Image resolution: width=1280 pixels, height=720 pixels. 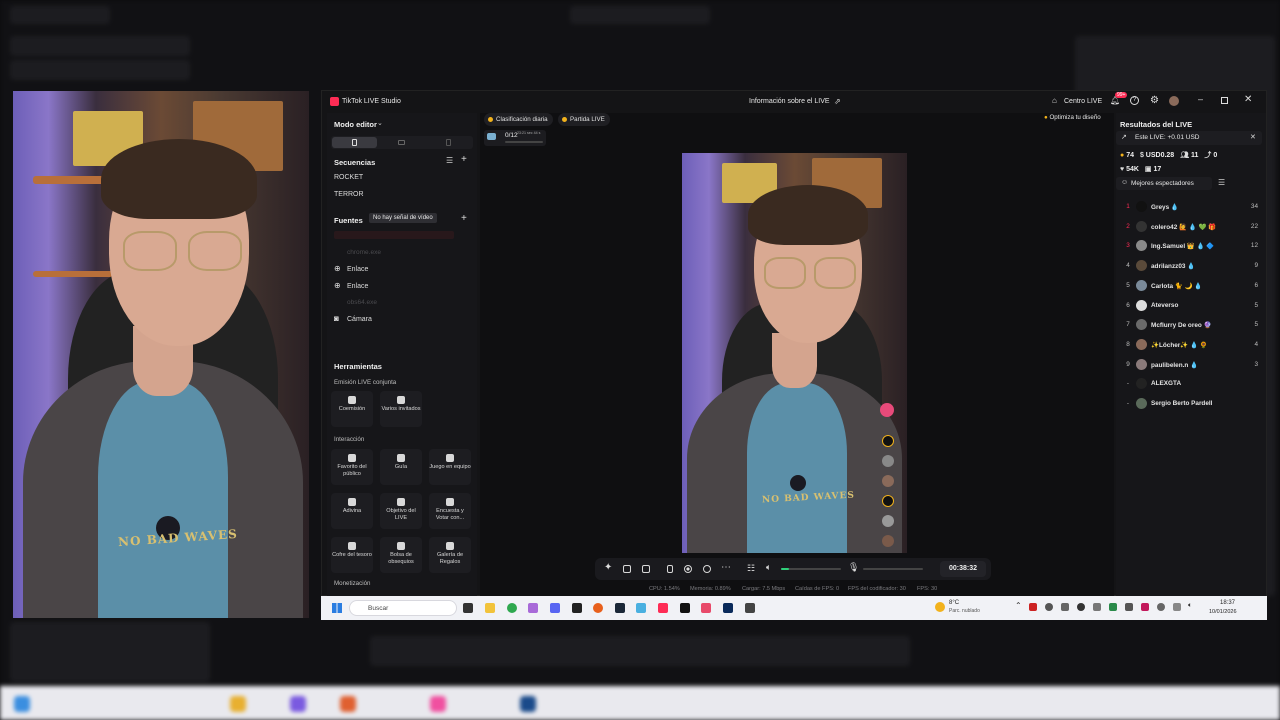 What do you see at coordinates (352, 555) in the screenshot?
I see `treasure-chest-tool: Cofre del tesoro` at bounding box center [352, 555].